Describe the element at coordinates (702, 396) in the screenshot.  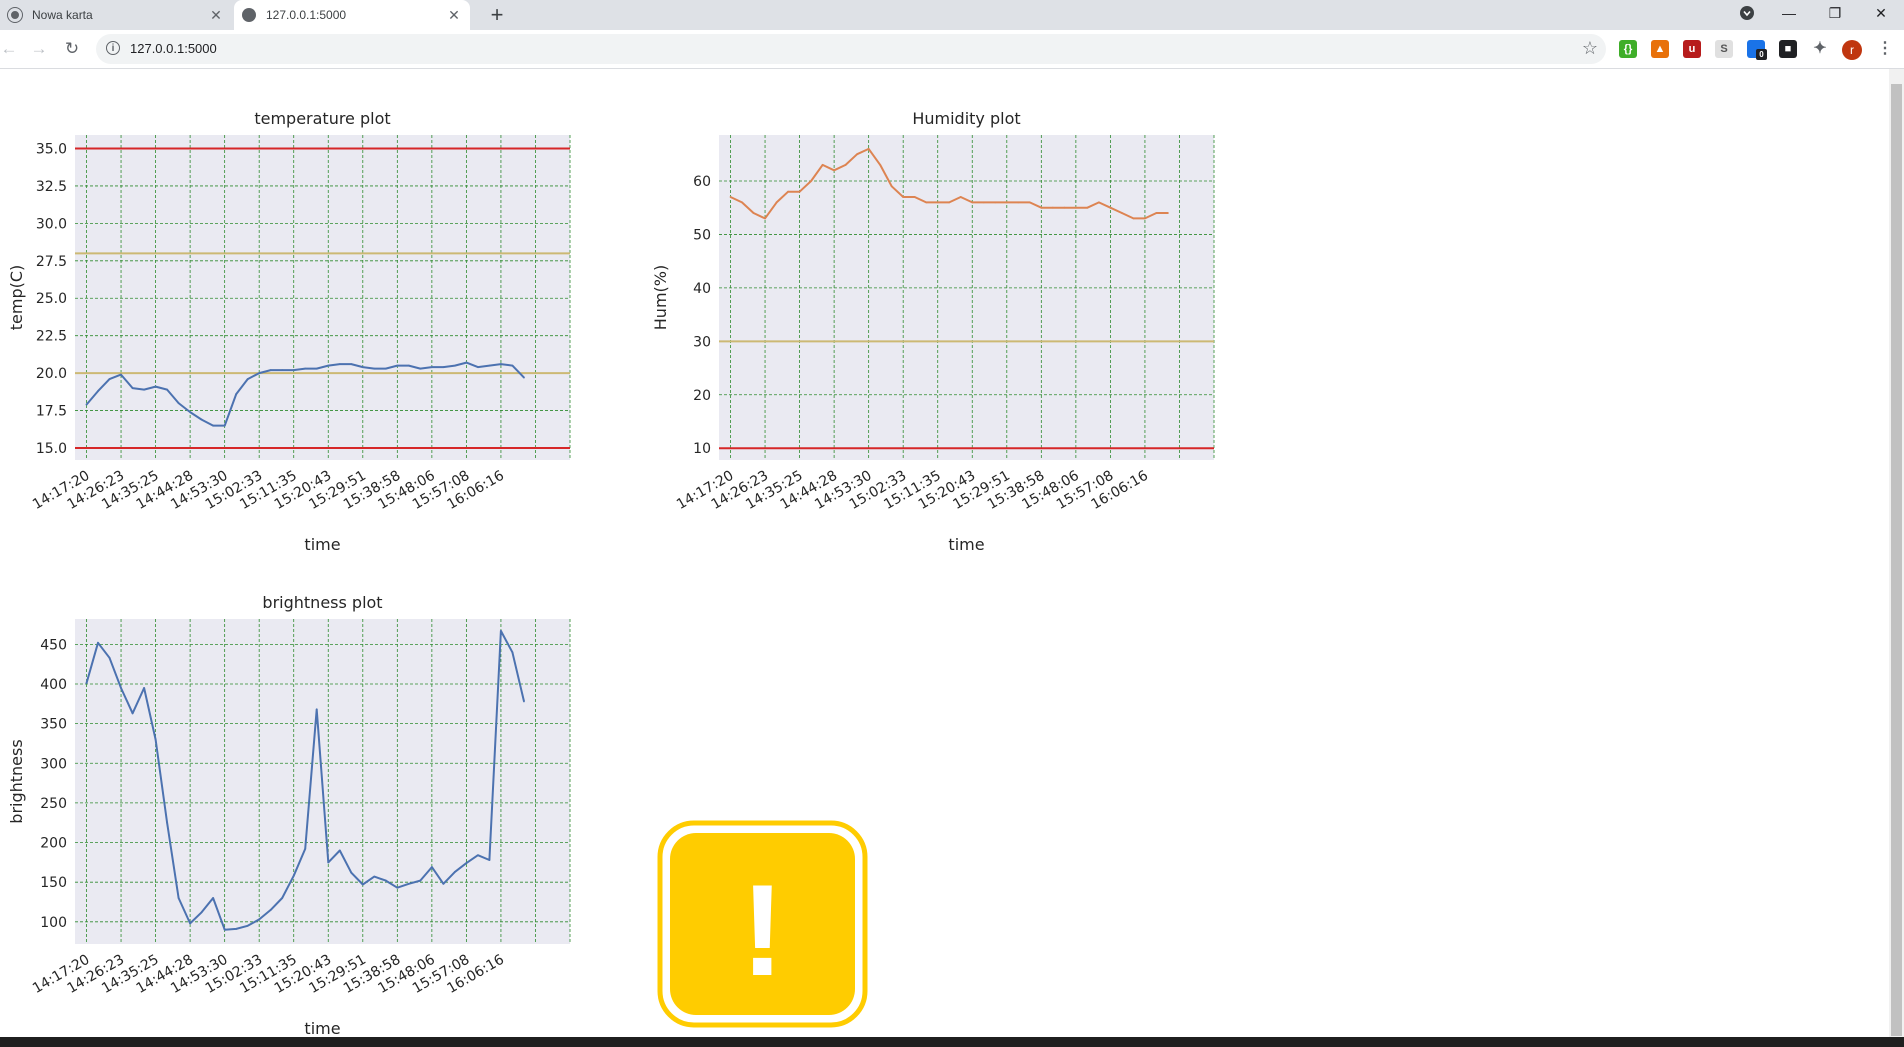
I see `y-tick-label: 20` at that location.